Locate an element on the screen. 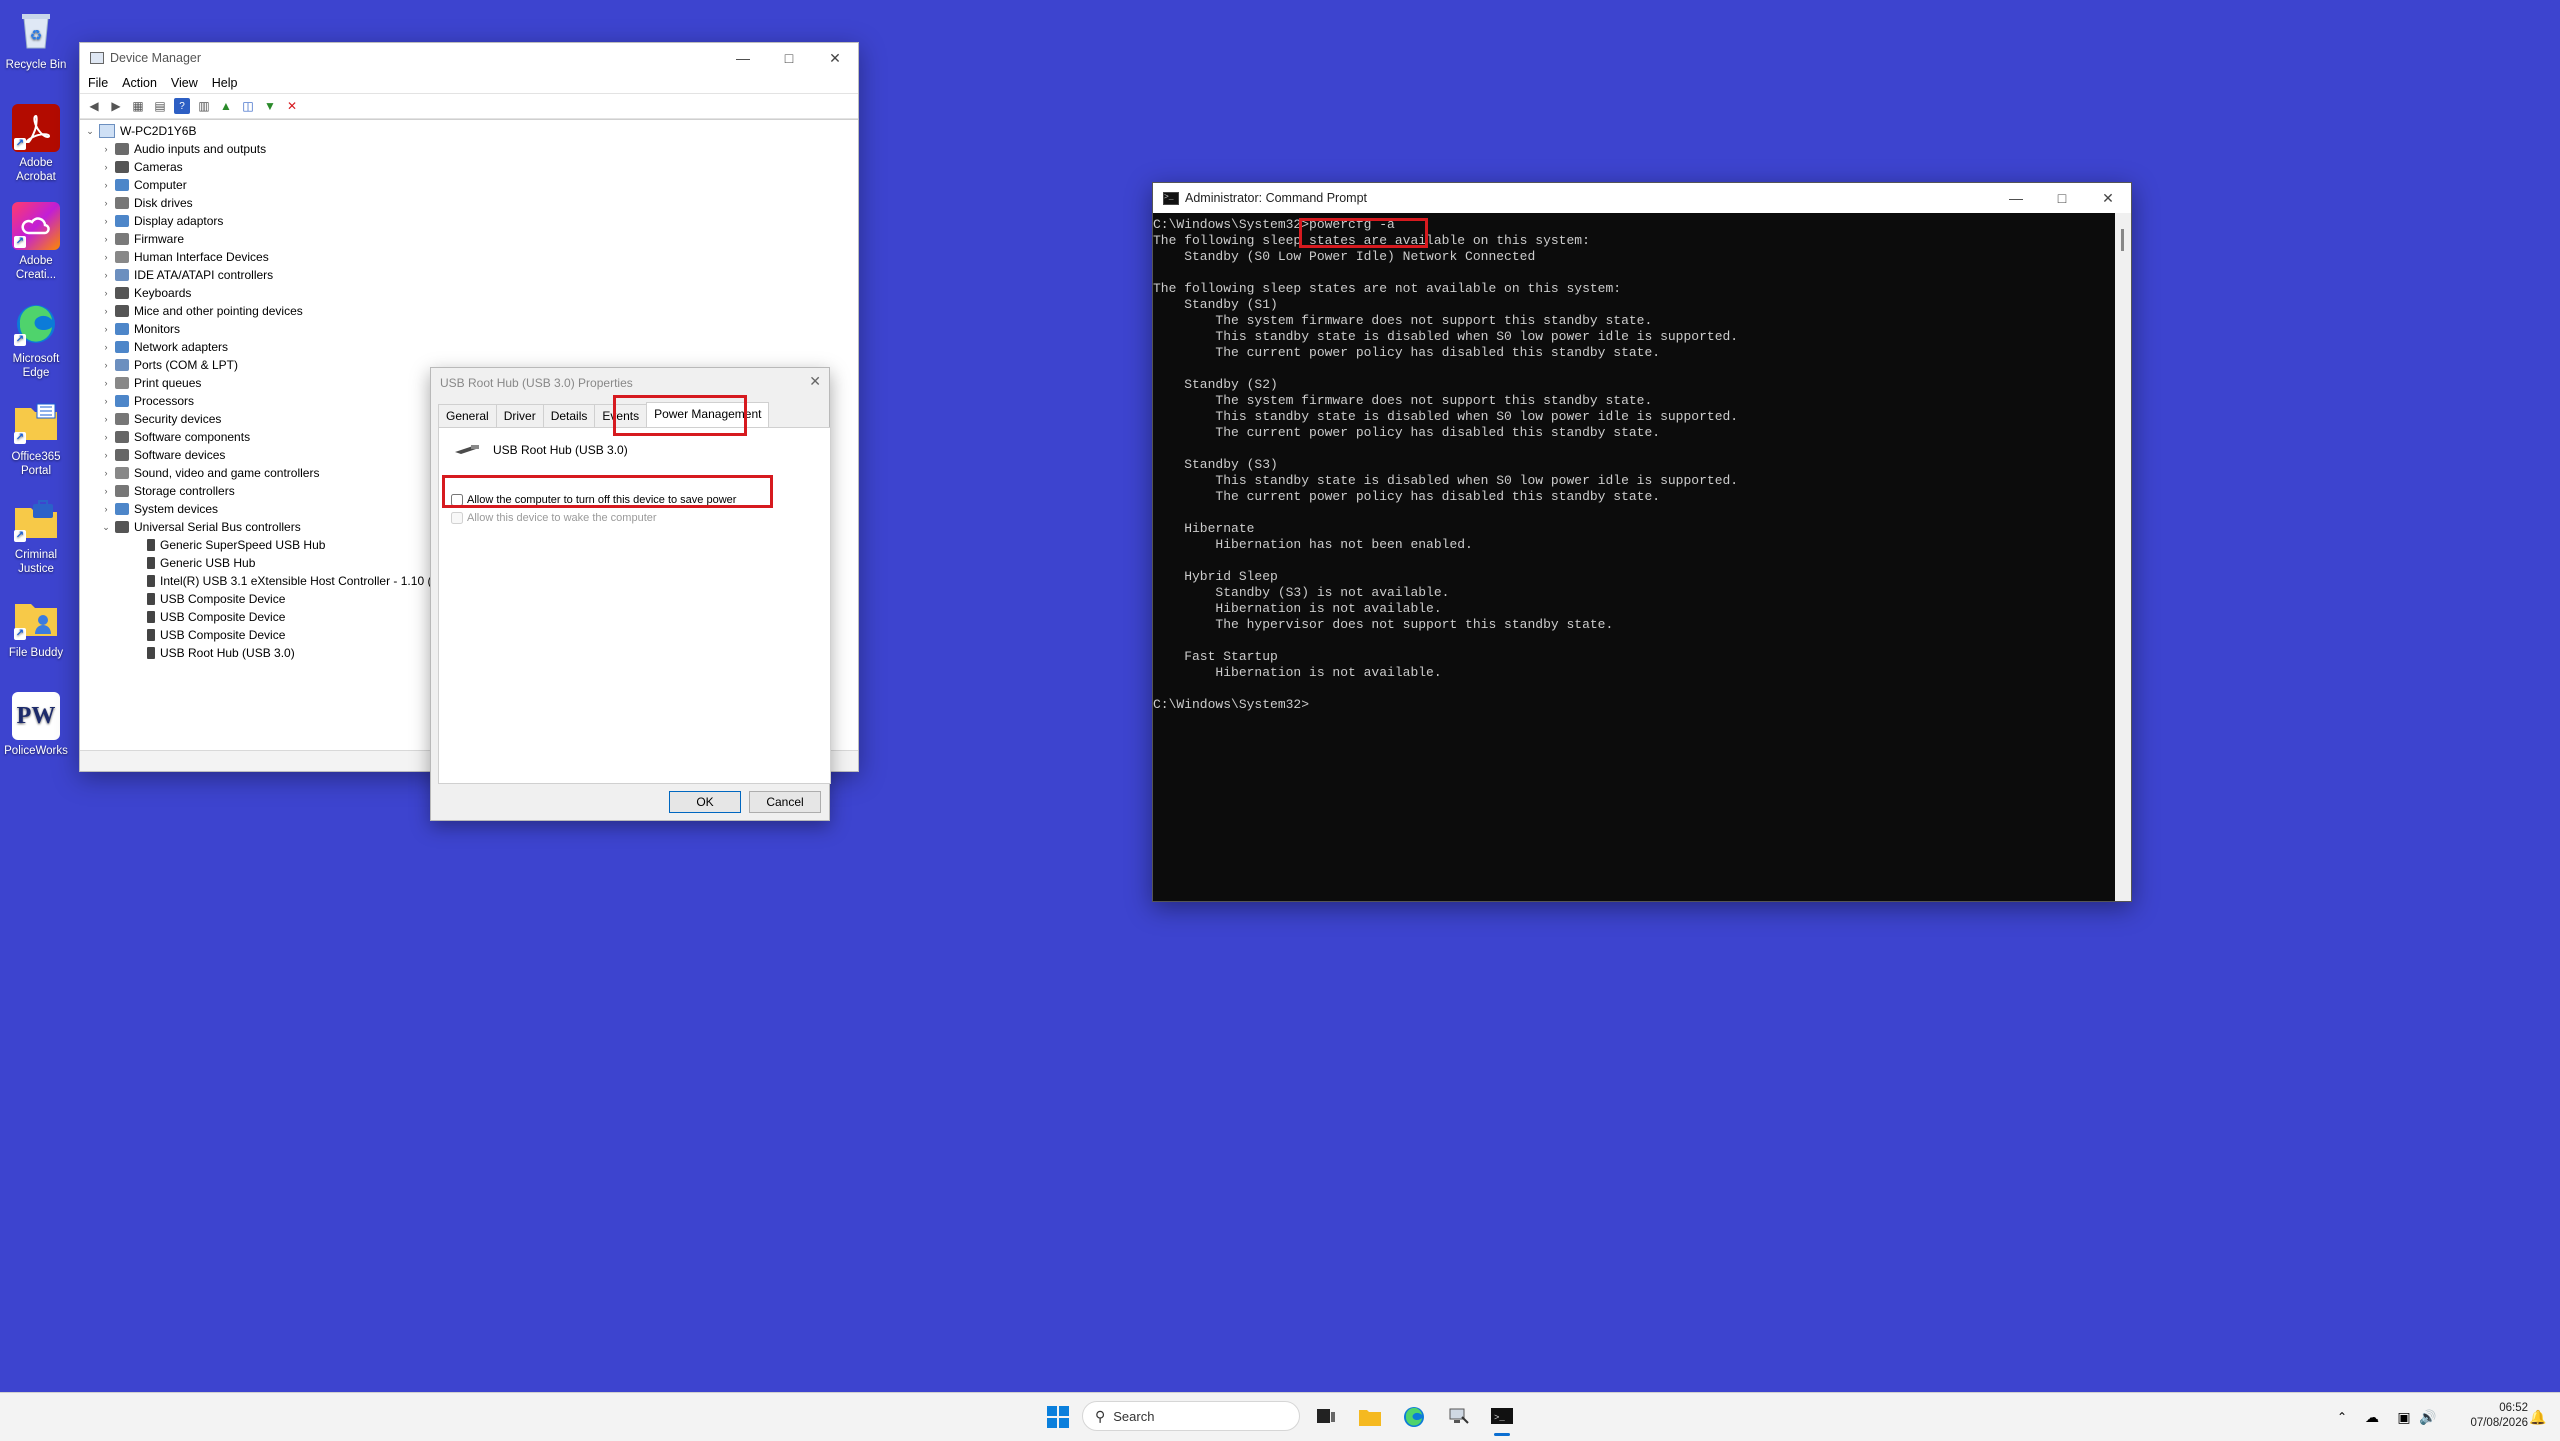 The image size is (2560, 1441). tree-category: › Computer is located at coordinates (143, 185).